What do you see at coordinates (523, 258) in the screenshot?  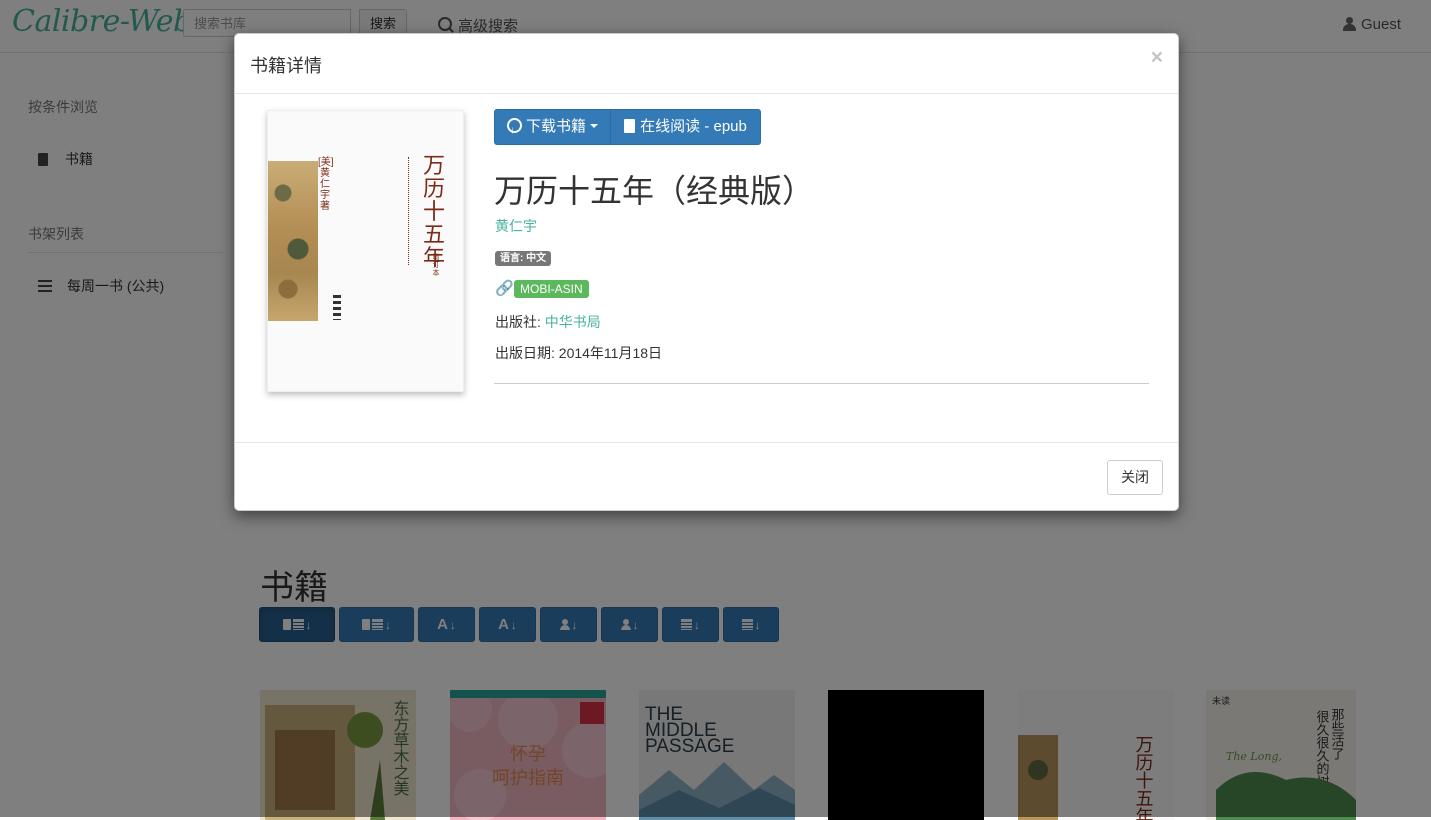 I see `language-badge: 语言: 中文` at bounding box center [523, 258].